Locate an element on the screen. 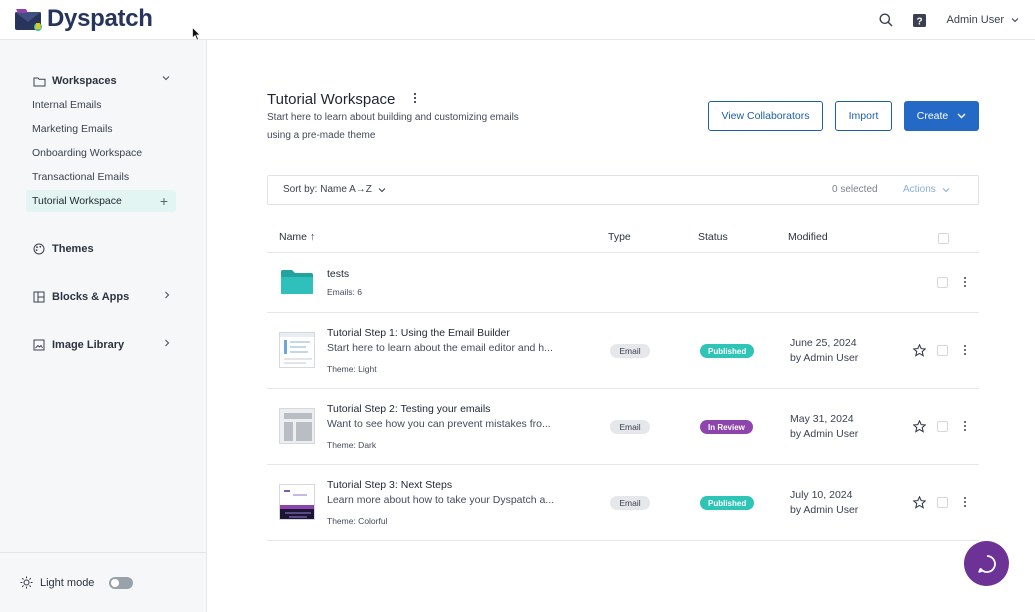 Image resolution: width=1035 pixels, height=612 pixels. column-header-modified: Modified is located at coordinates (808, 237).